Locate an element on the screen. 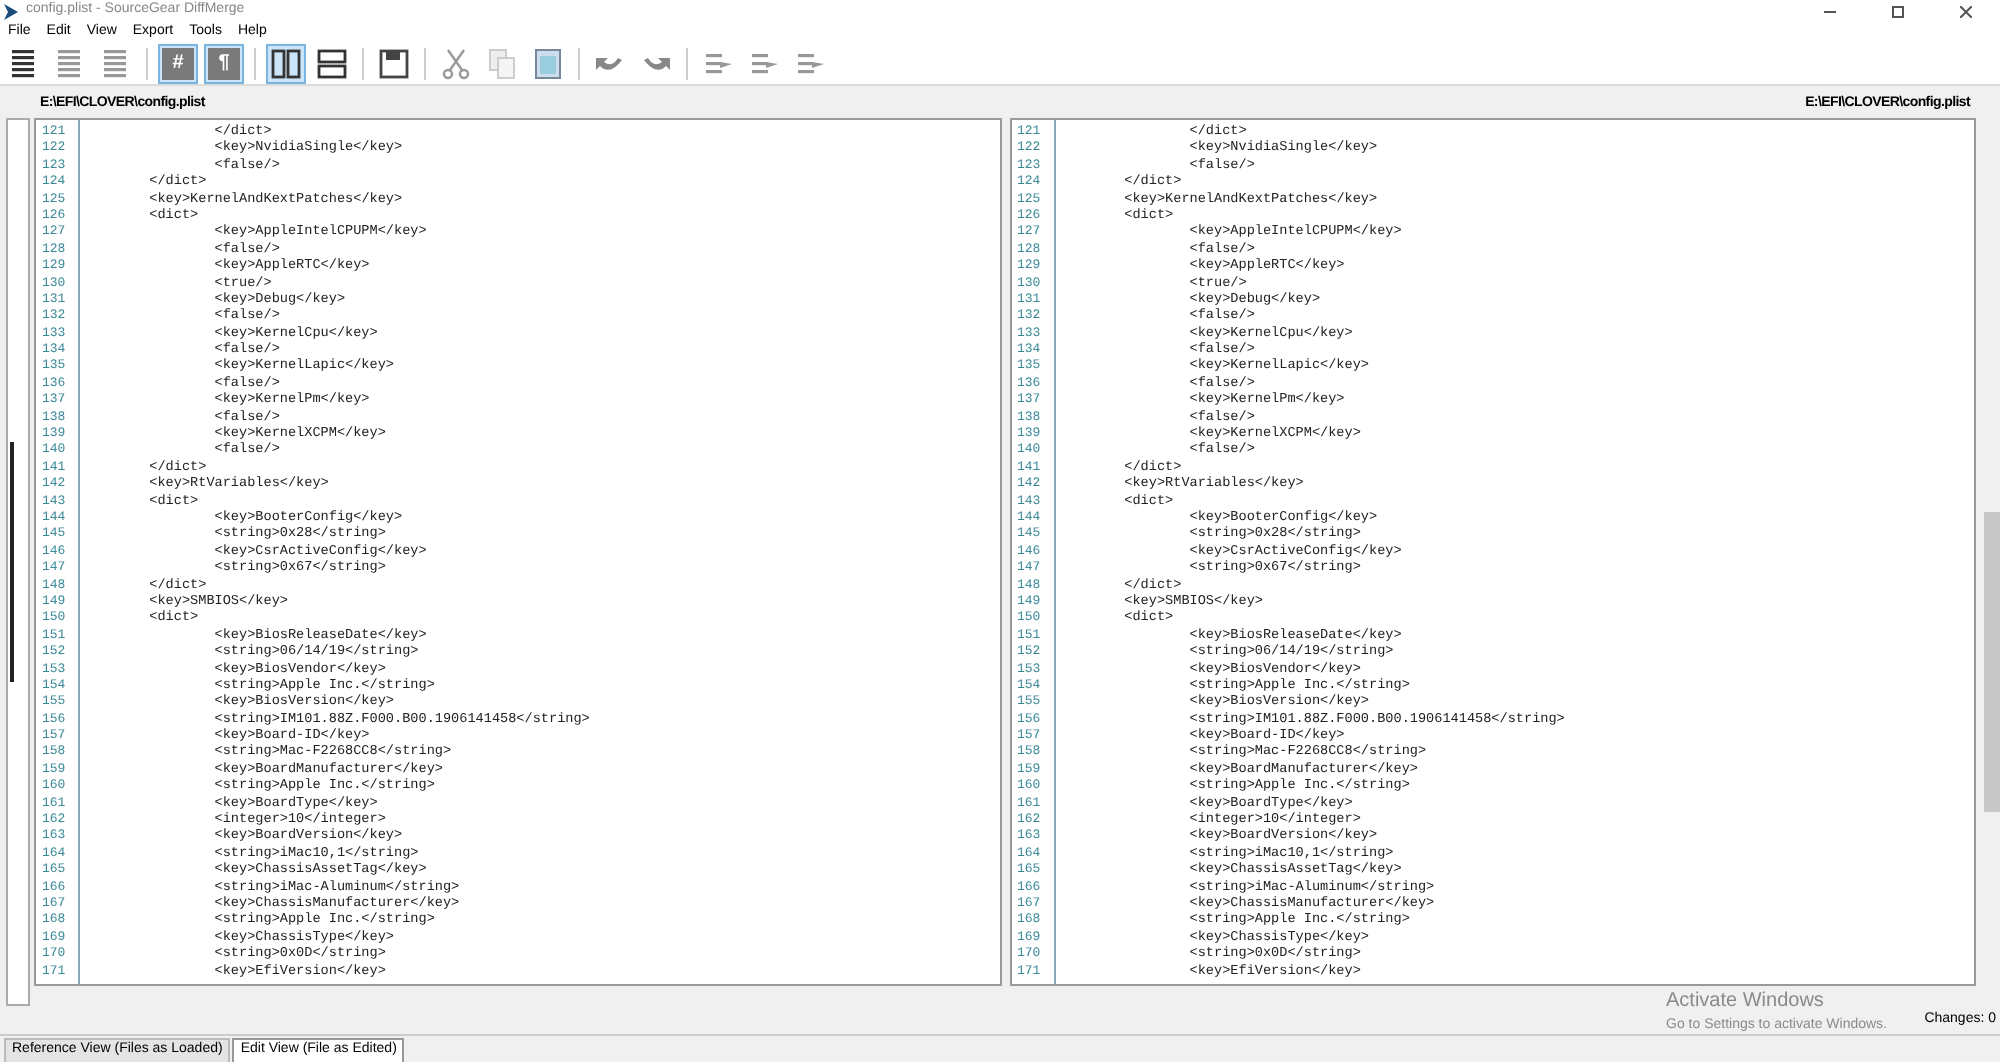  toolbar-button is located at coordinates (286, 63).